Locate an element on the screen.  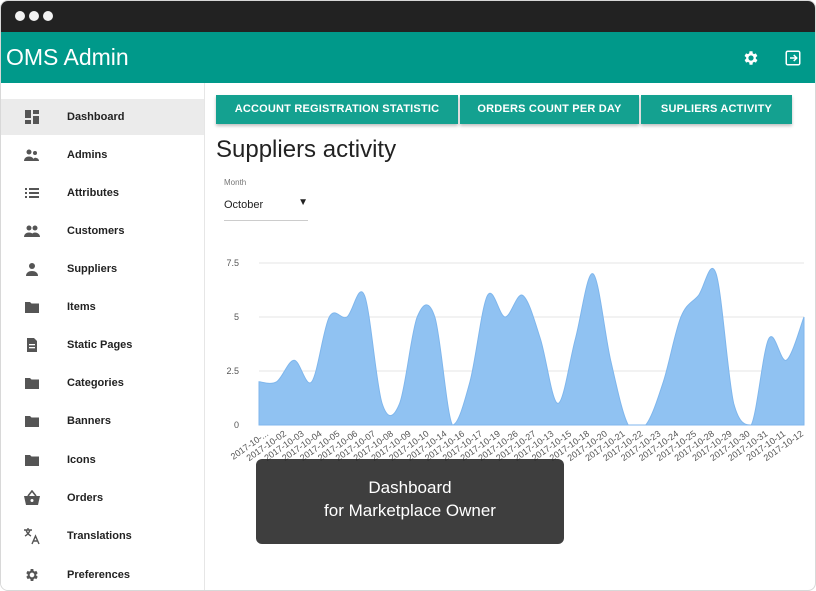
sidebar-item-label: Attributes is located at coordinates (93, 193).